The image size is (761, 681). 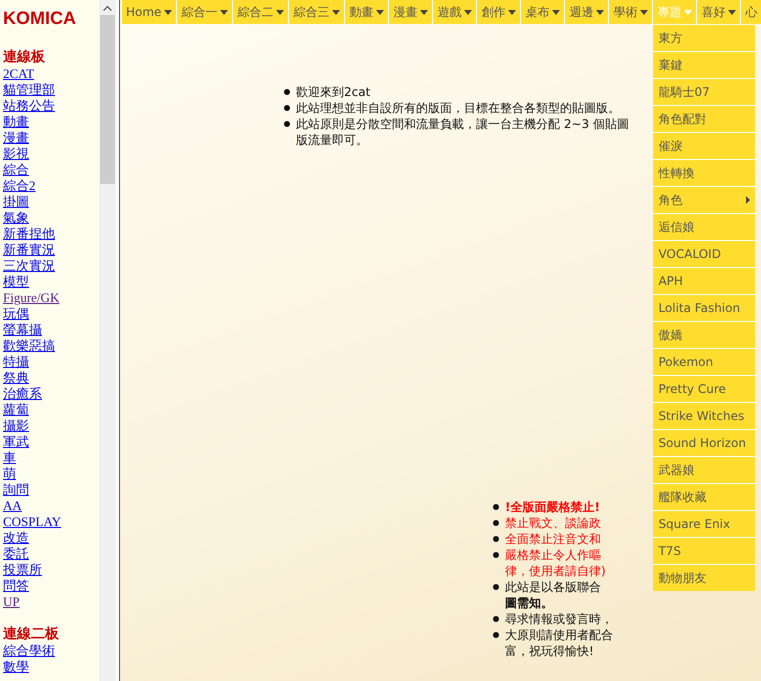 What do you see at coordinates (498, 12) in the screenshot?
I see `nav-menu-item: 創作` at bounding box center [498, 12].